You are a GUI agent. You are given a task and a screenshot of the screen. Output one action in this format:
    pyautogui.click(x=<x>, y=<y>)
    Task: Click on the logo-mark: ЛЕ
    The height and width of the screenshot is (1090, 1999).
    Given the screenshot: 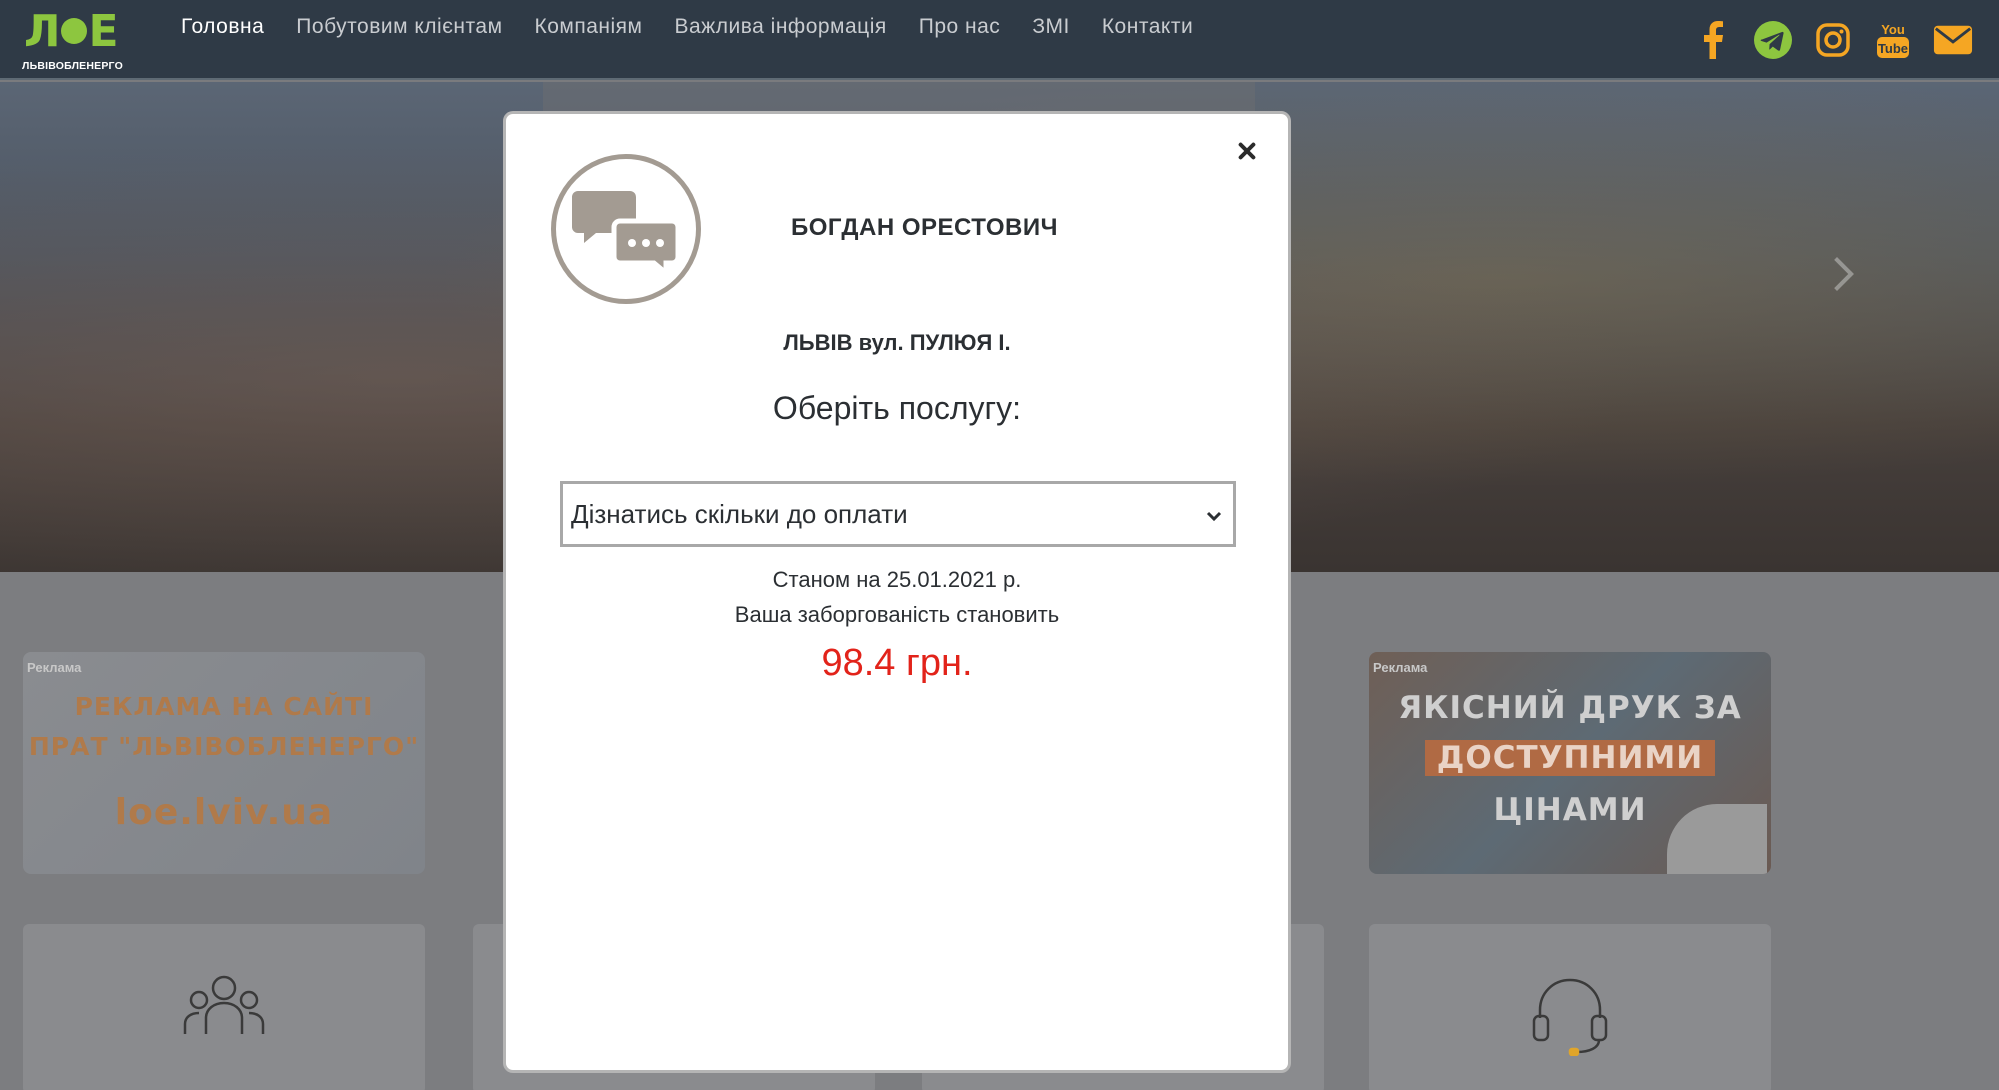 What is the action you would take?
    pyautogui.click(x=71, y=31)
    